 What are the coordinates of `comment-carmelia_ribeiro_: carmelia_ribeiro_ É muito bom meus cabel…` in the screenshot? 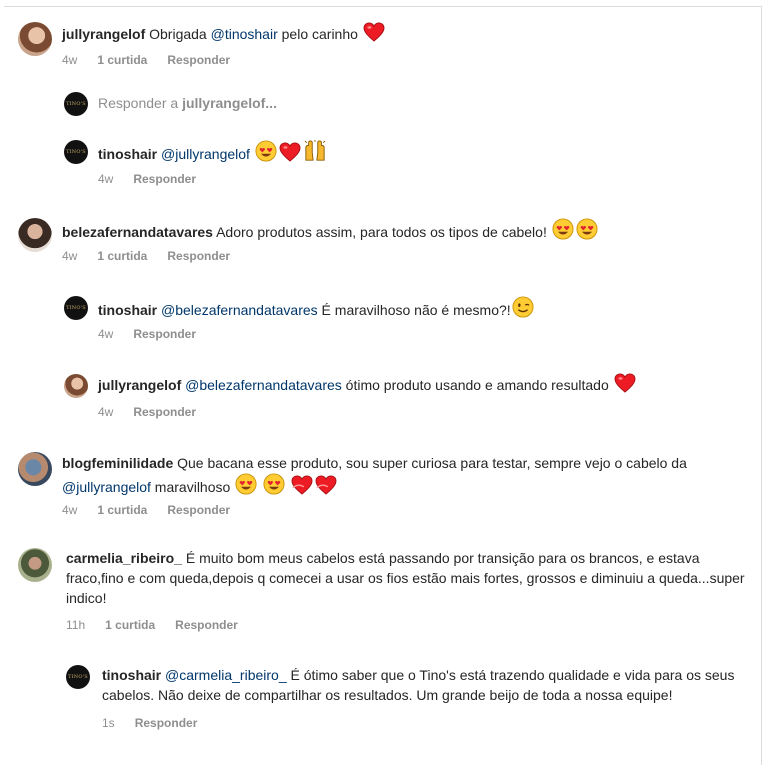 It's located at (405, 578).